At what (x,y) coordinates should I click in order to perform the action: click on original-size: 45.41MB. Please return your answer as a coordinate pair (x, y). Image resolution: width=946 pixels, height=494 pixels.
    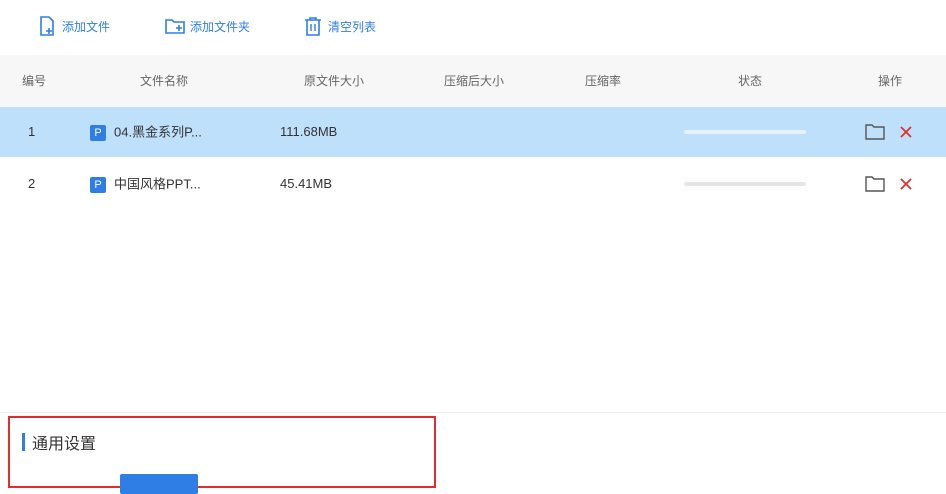
    Looking at the image, I should click on (306, 183).